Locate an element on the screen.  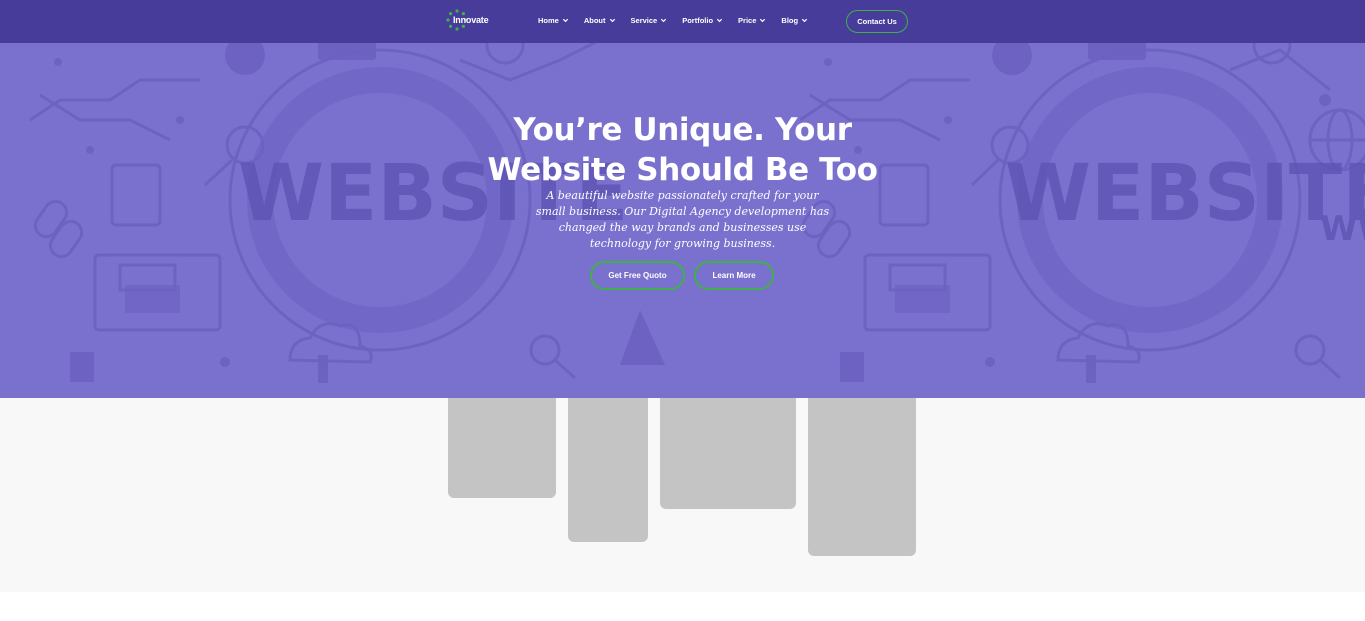
get-free-quote-button: Get Free Quoto is located at coordinates (637, 275).